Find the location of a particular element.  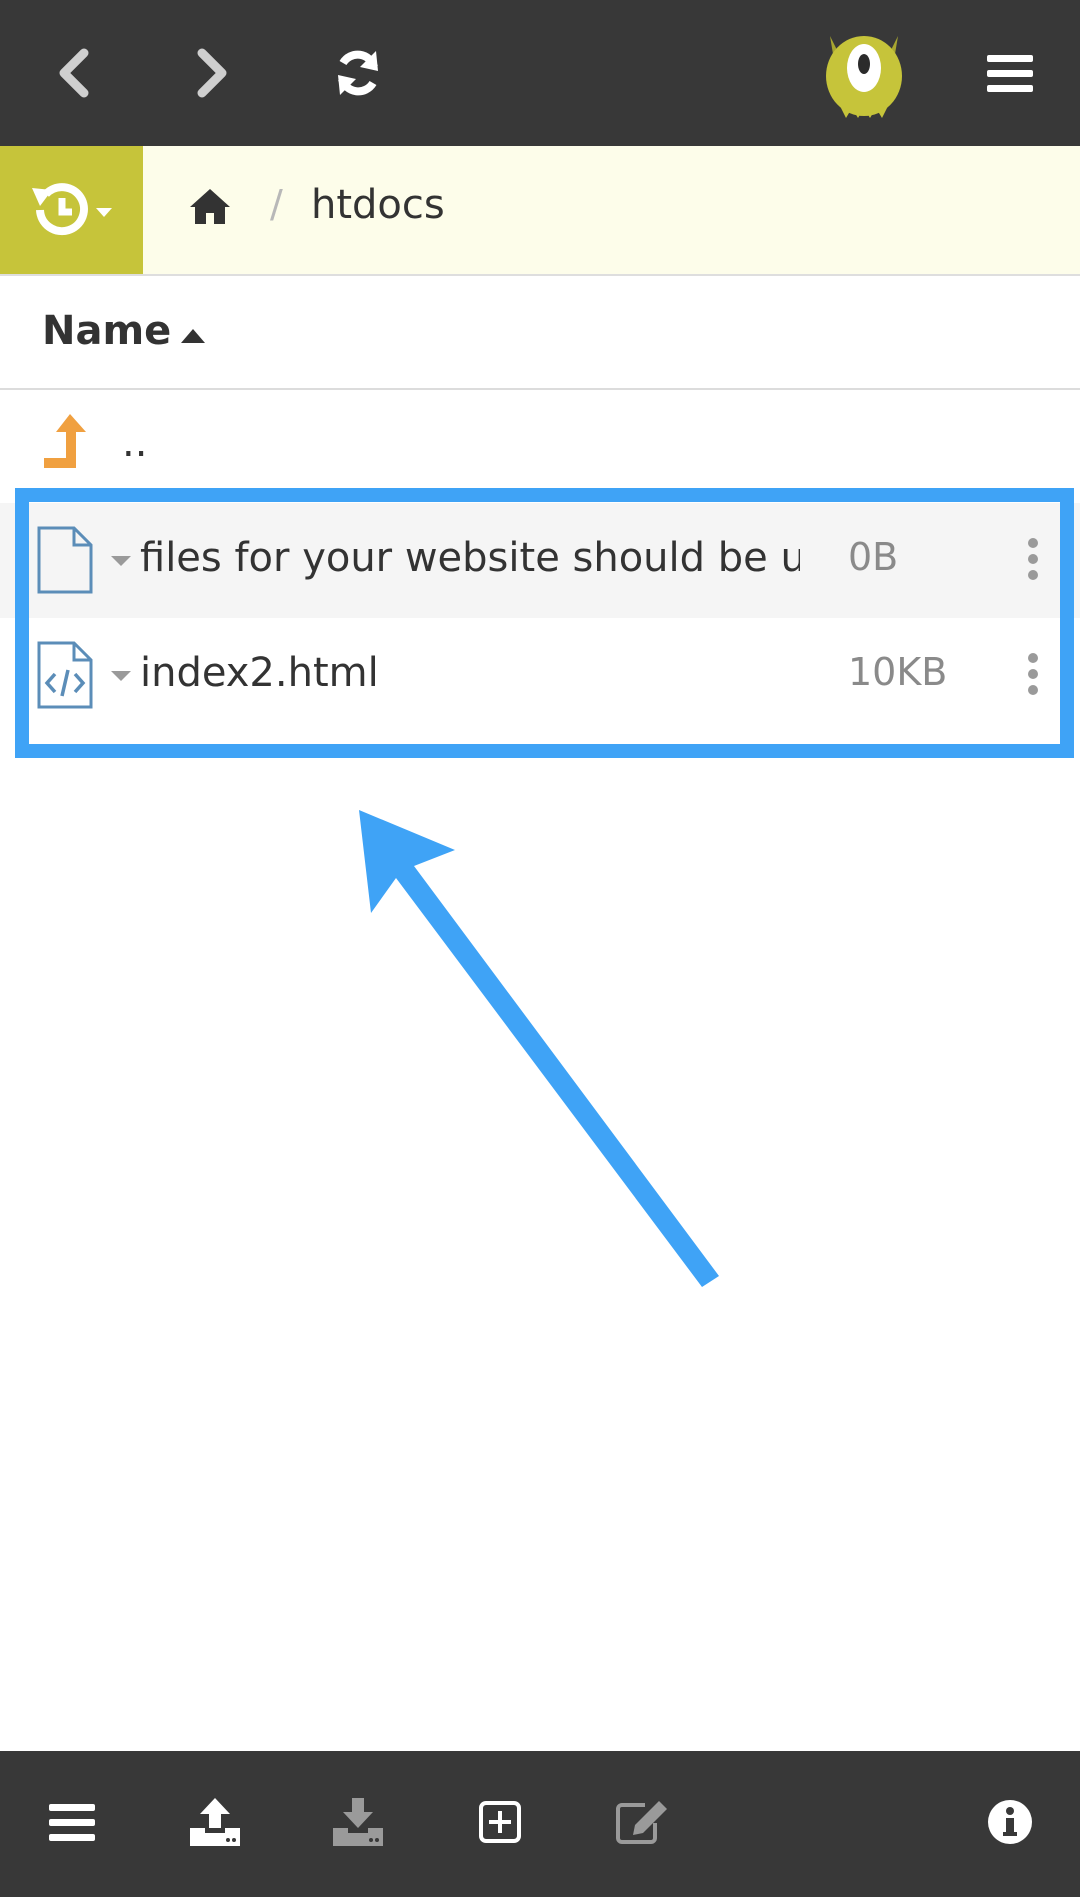

file-name: index2.html is located at coordinates (259, 673).